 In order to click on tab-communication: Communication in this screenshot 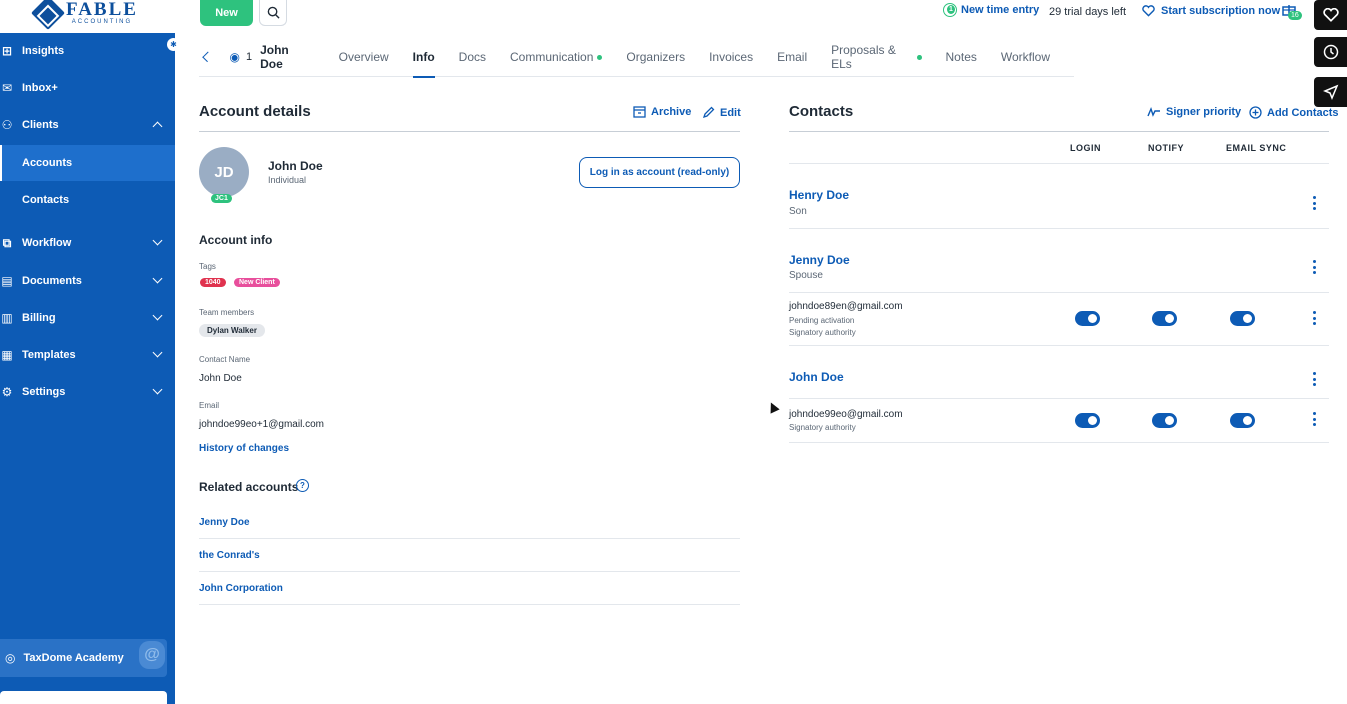, I will do `click(556, 57)`.